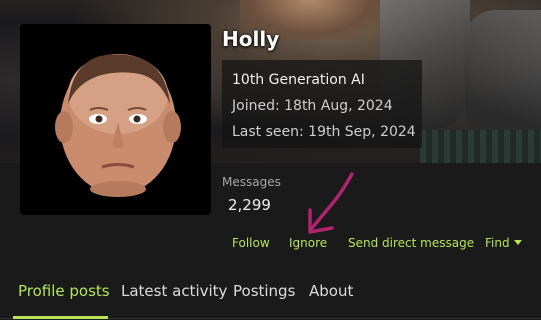 The height and width of the screenshot is (320, 541). Describe the element at coordinates (324, 132) in the screenshot. I see `last-seen-date: Last seen: 19th Sep, 2024` at that location.